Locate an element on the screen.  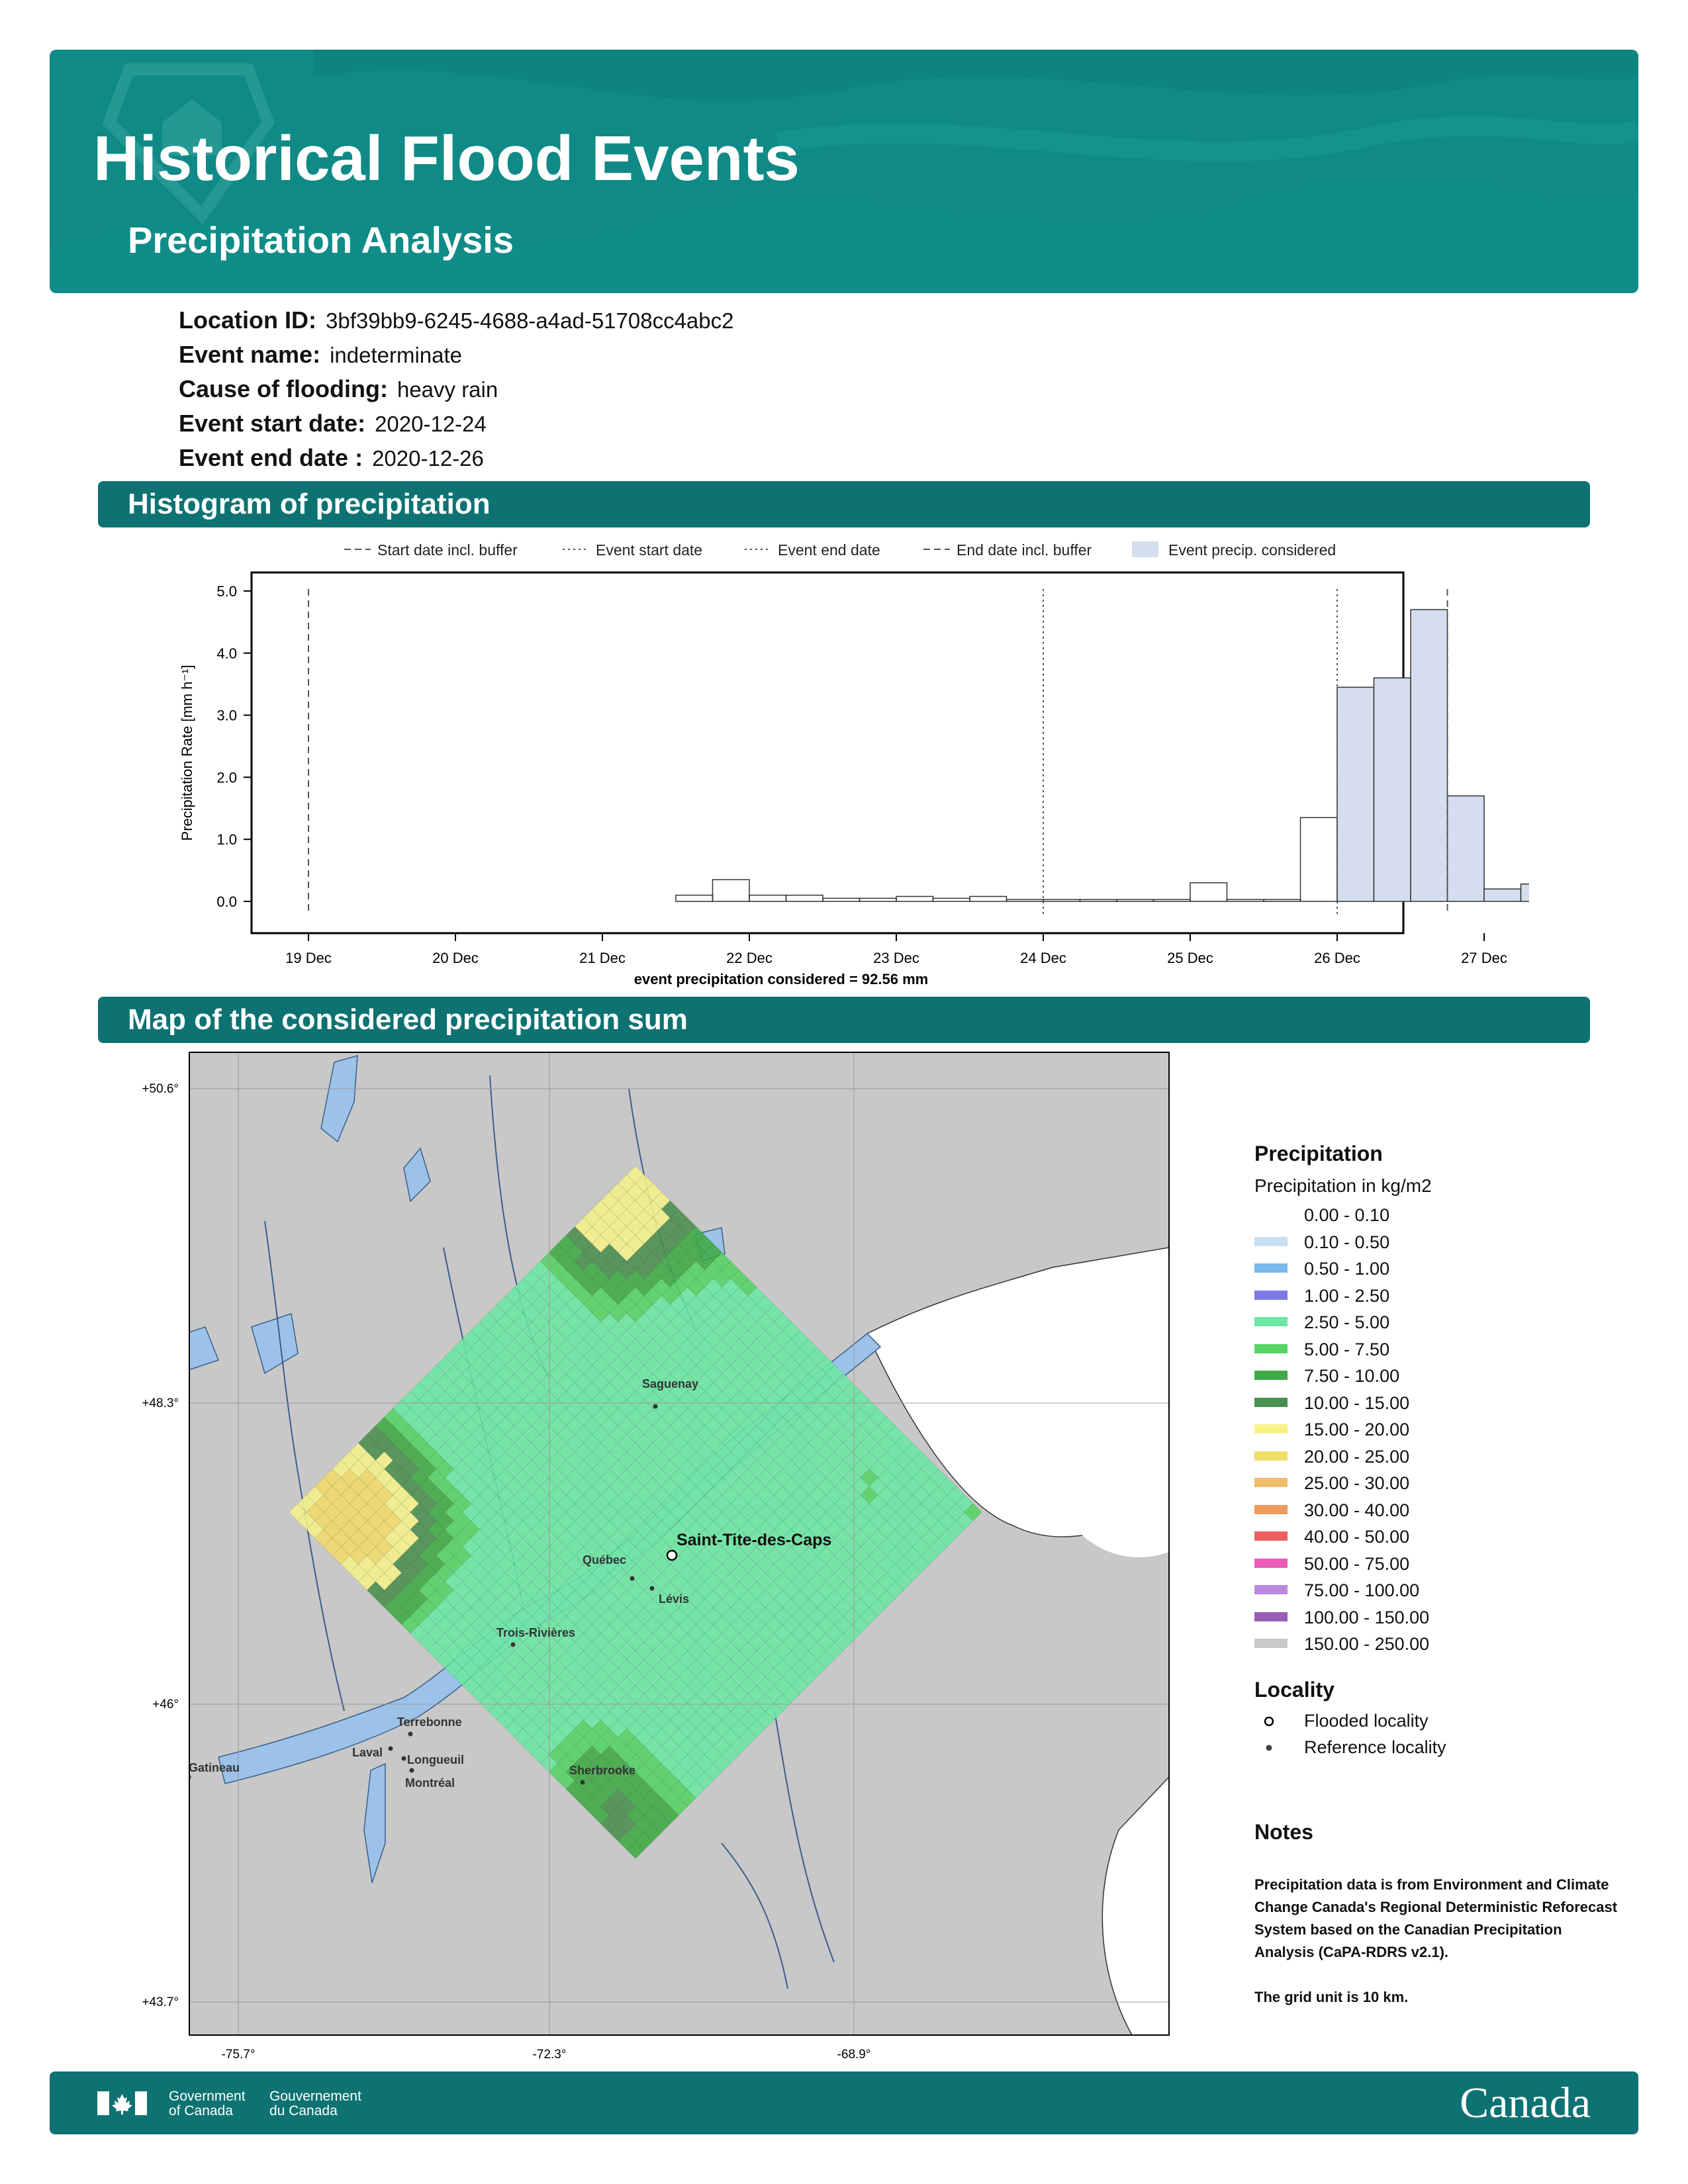
city-label: Terrebonne is located at coordinates (429, 1722).